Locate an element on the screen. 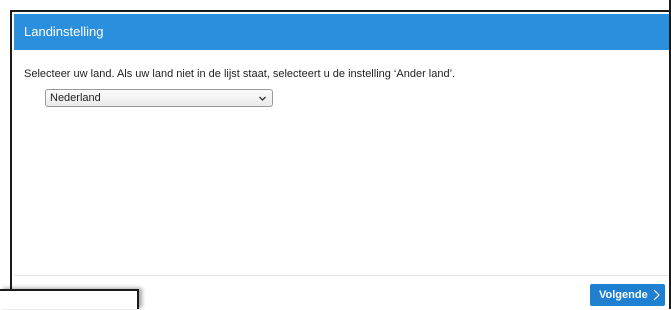 The height and width of the screenshot is (310, 671). chevron-down-icon is located at coordinates (262, 98).